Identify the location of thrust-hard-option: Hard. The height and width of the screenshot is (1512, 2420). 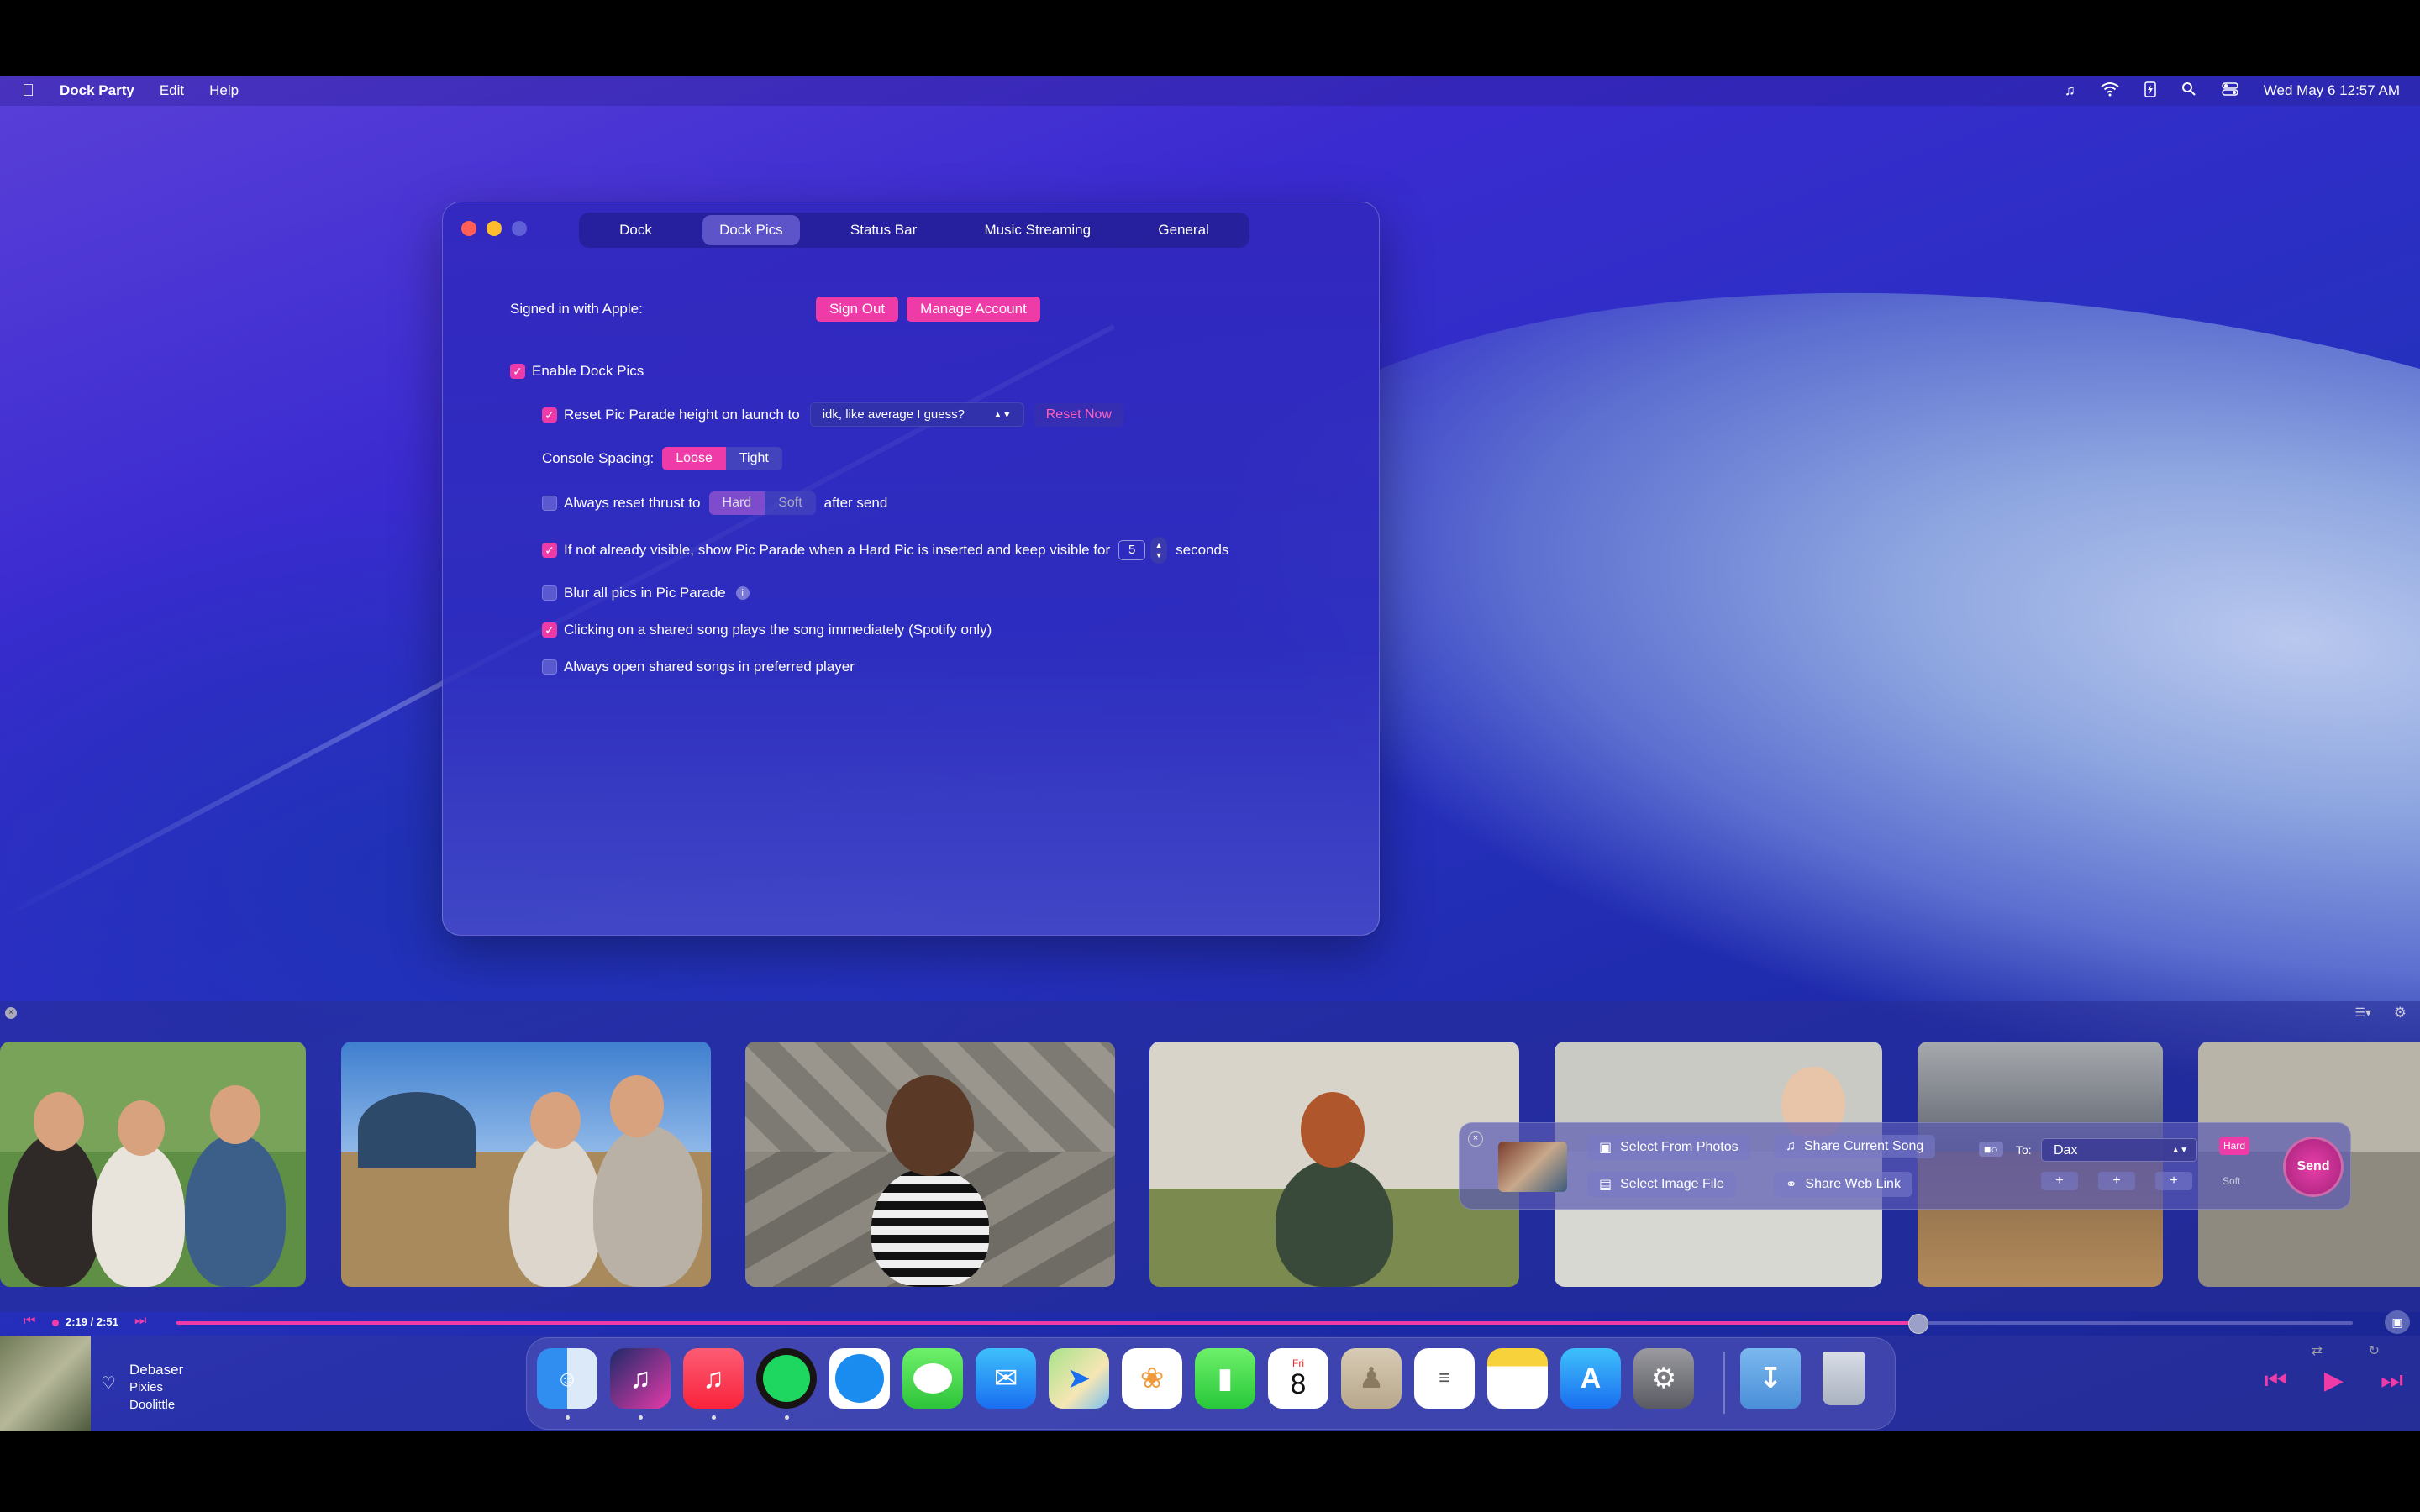
(736, 503).